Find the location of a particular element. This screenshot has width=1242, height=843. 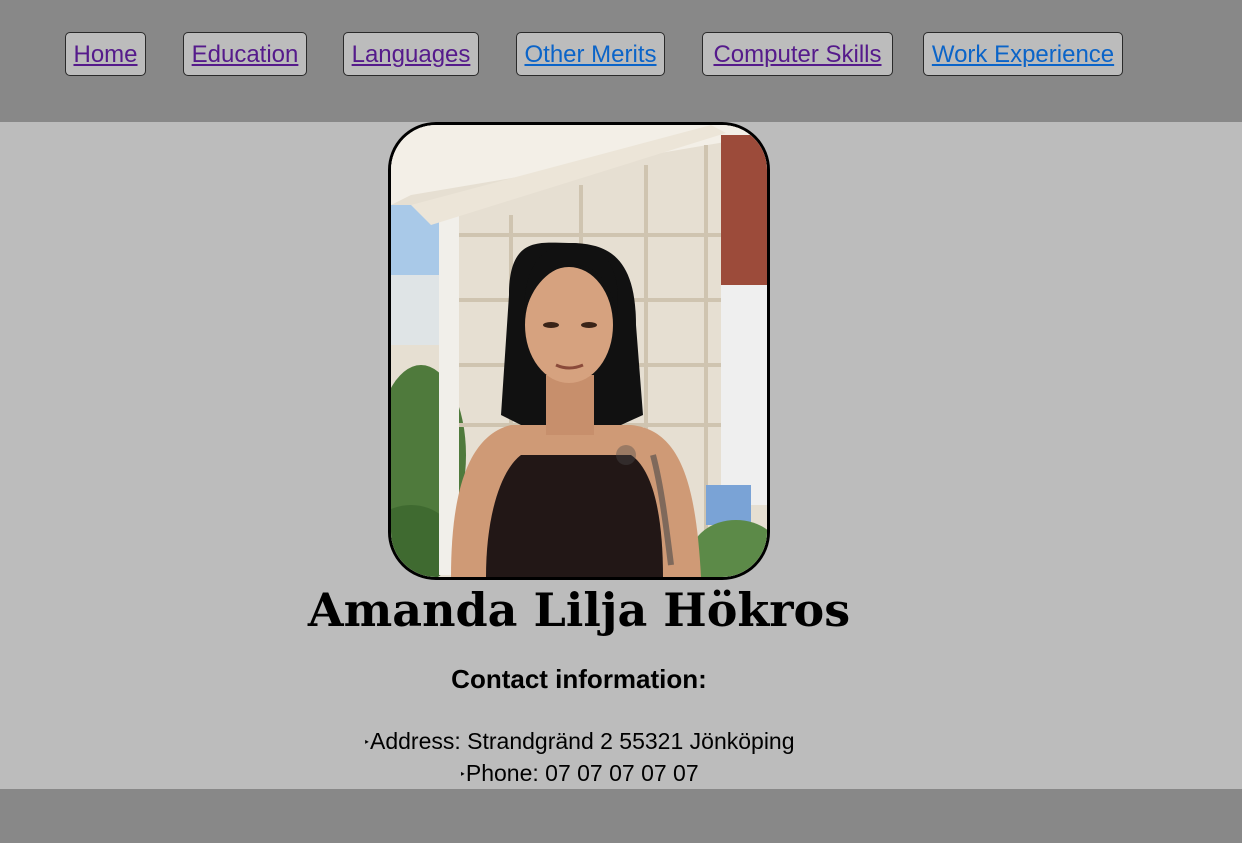

nav-languages-link: Languages is located at coordinates (411, 54).